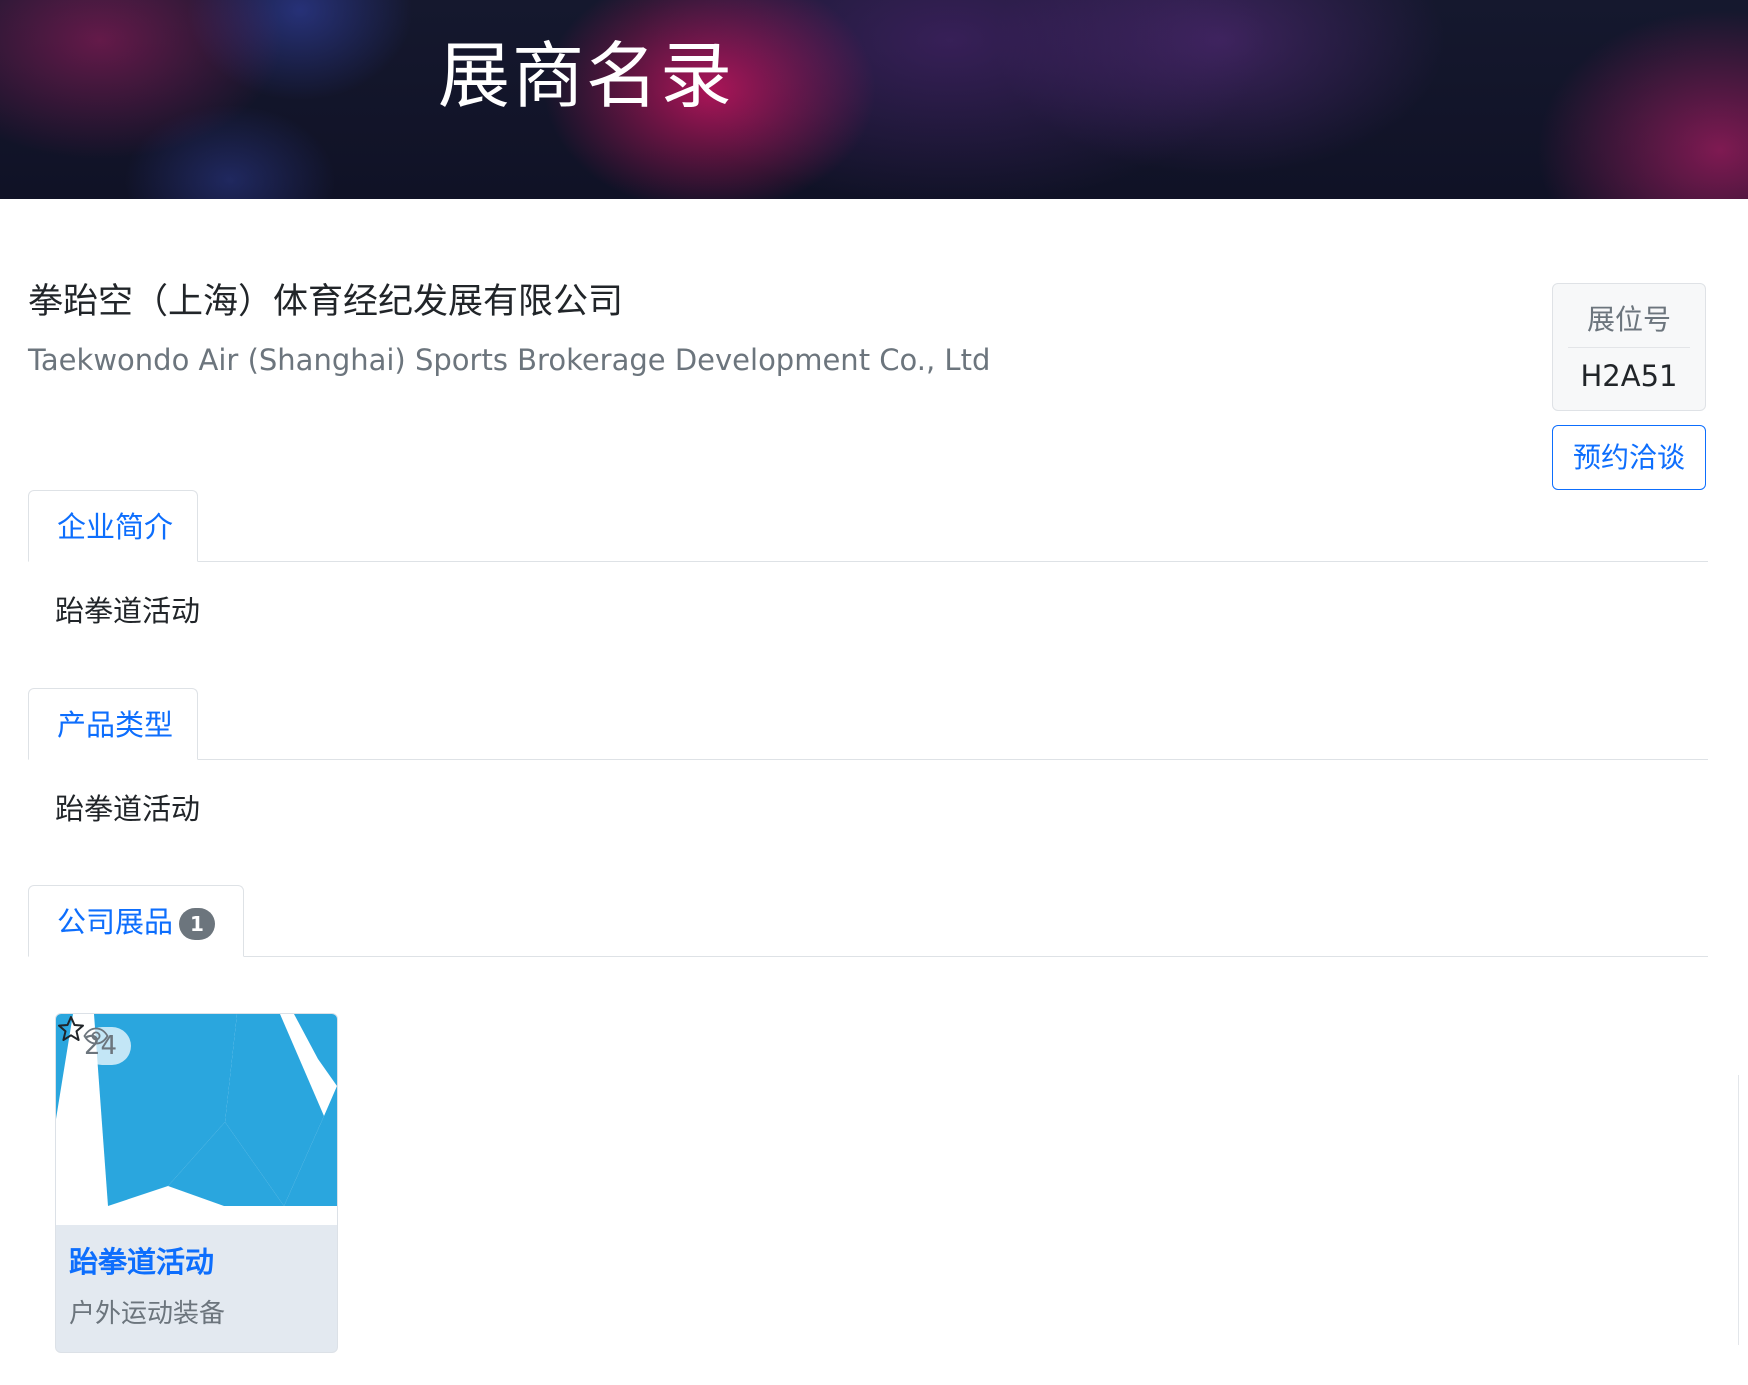  What do you see at coordinates (115, 922) in the screenshot?
I see `tab-label: 公司展品` at bounding box center [115, 922].